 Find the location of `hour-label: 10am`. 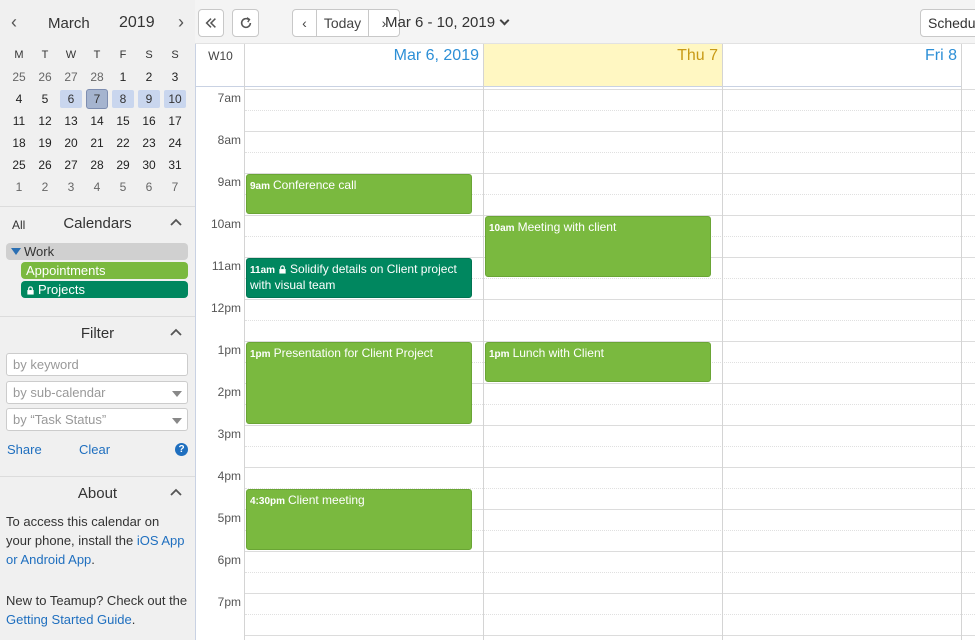

hour-label: 10am is located at coordinates (225, 224).